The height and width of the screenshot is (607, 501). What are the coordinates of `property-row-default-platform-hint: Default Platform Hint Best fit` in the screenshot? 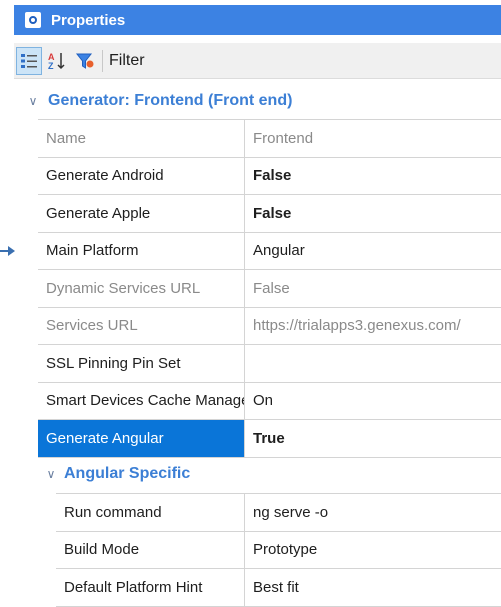 It's located at (278, 588).